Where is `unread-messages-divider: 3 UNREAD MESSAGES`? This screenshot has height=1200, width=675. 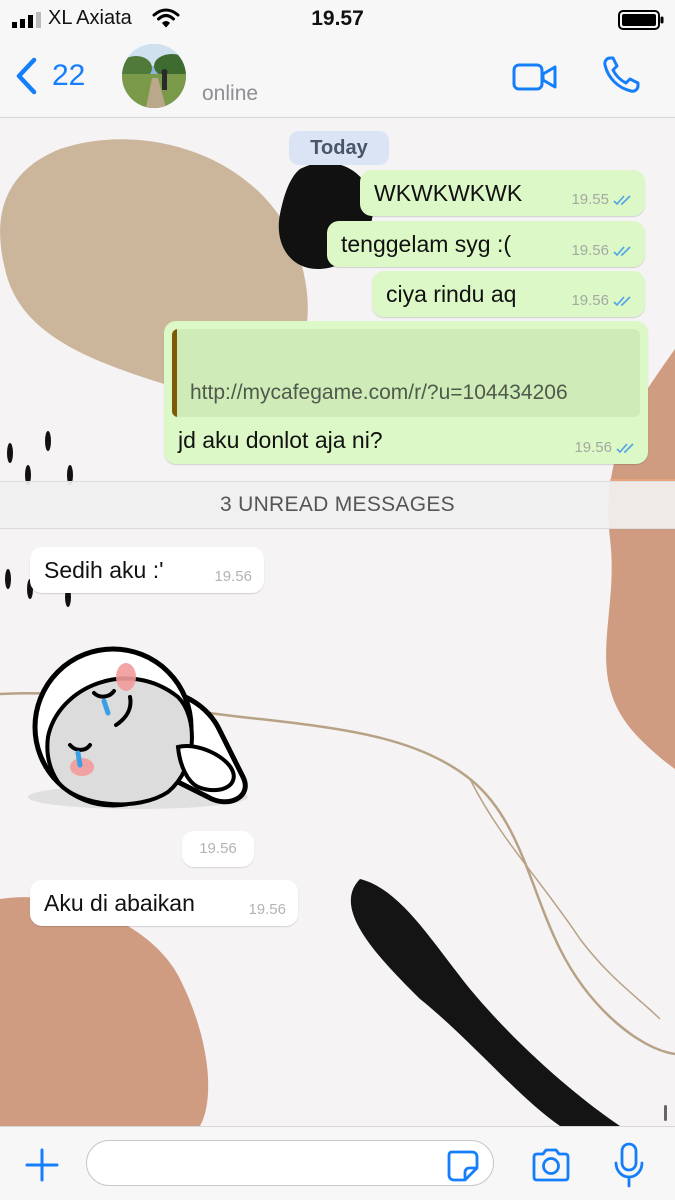
unread-messages-divider: 3 UNREAD MESSAGES is located at coordinates (337, 505).